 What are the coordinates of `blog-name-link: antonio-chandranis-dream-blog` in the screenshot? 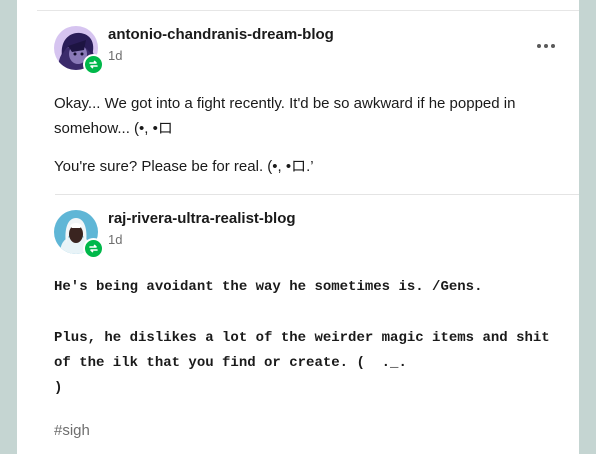 It's located at (221, 35).